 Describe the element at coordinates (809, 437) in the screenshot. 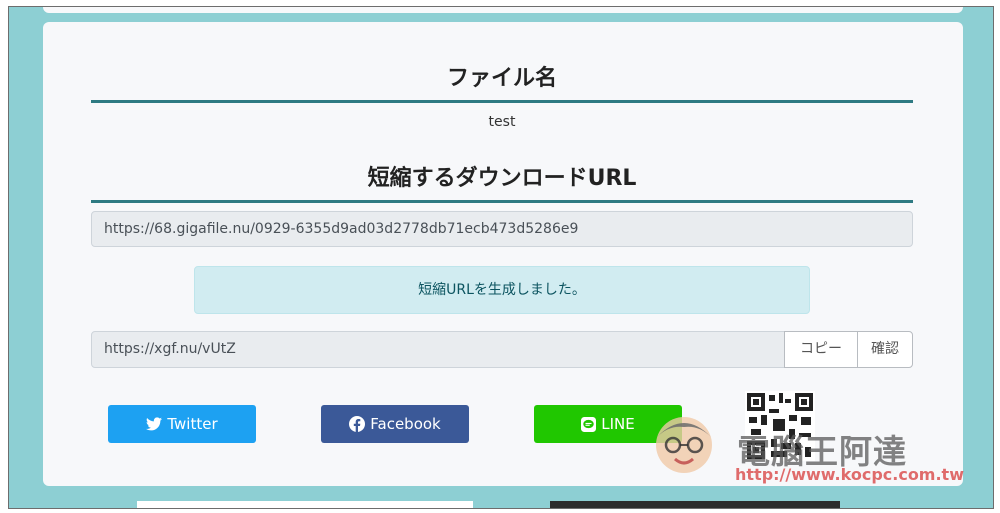

I see `watermark: 電腦王阿達 http://www.kocpc.com.tw` at that location.